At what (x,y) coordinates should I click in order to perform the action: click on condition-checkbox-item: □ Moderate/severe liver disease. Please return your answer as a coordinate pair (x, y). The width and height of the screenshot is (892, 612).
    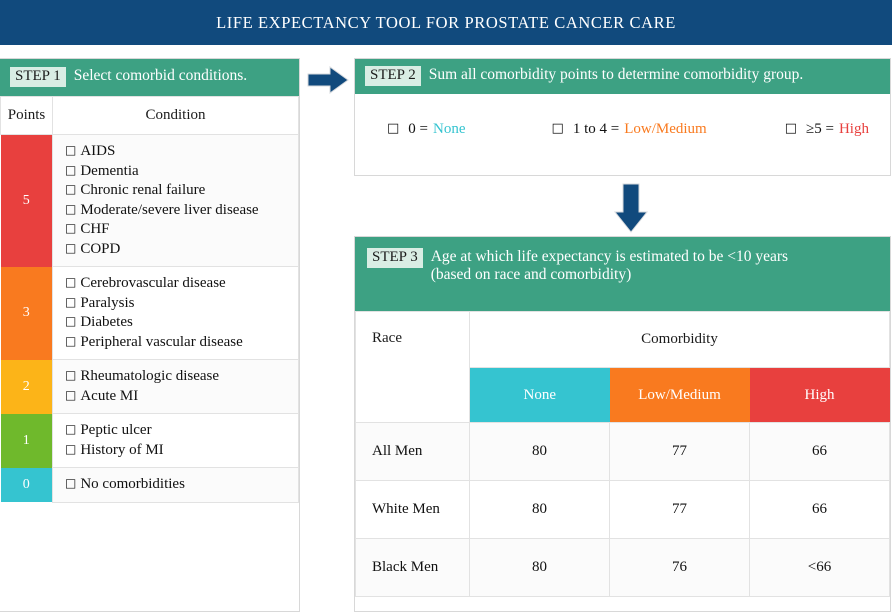
    Looking at the image, I should click on (178, 211).